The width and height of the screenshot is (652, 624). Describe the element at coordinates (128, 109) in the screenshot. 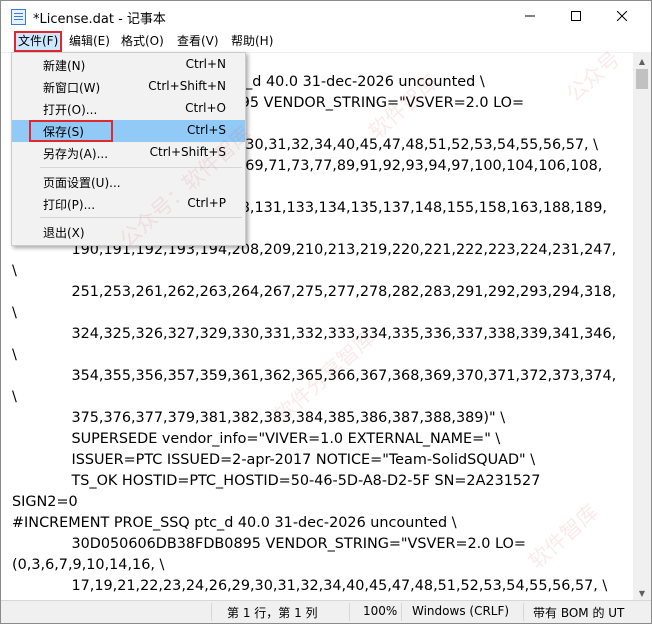

I see `menu-item-open: 打开(O)... Ctrl+O` at that location.